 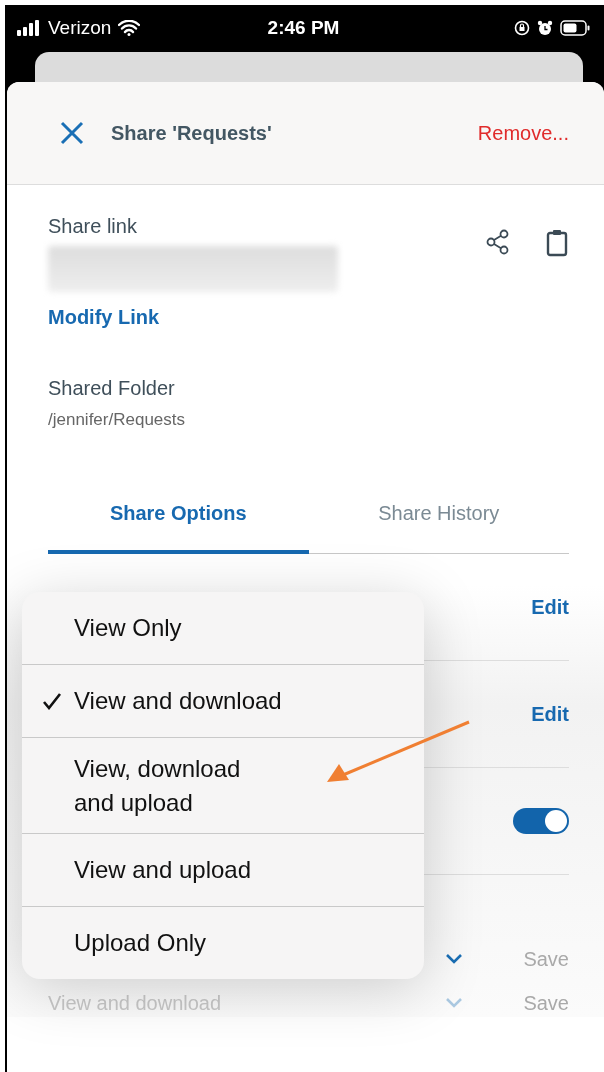 I want to click on tab: Share Options, so click(x=178, y=528).